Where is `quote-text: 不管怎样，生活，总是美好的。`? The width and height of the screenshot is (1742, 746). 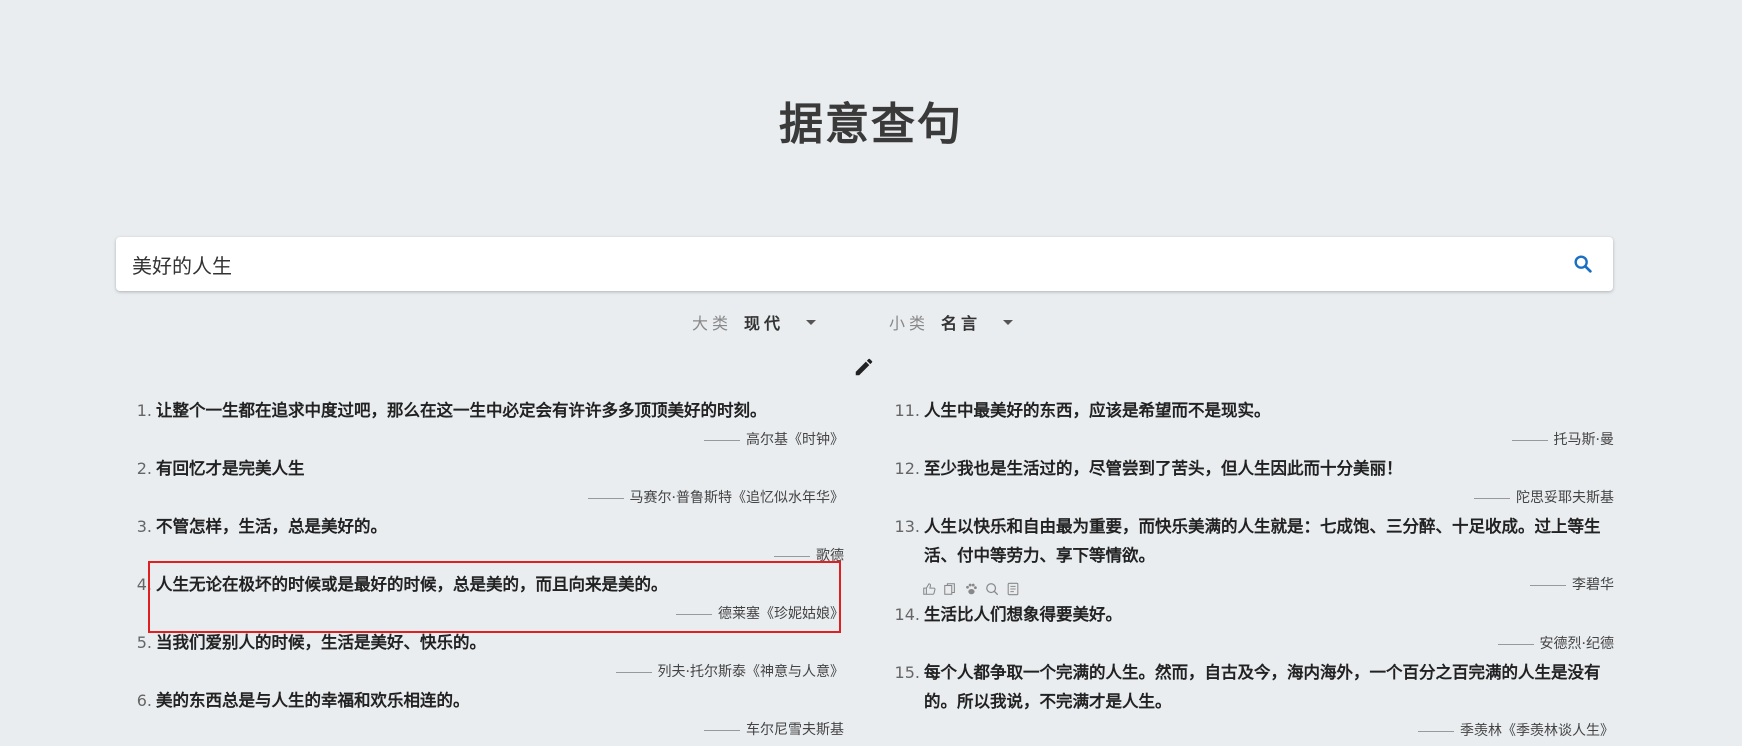
quote-text: 不管怎样，生活，总是美好的。 is located at coordinates (271, 526).